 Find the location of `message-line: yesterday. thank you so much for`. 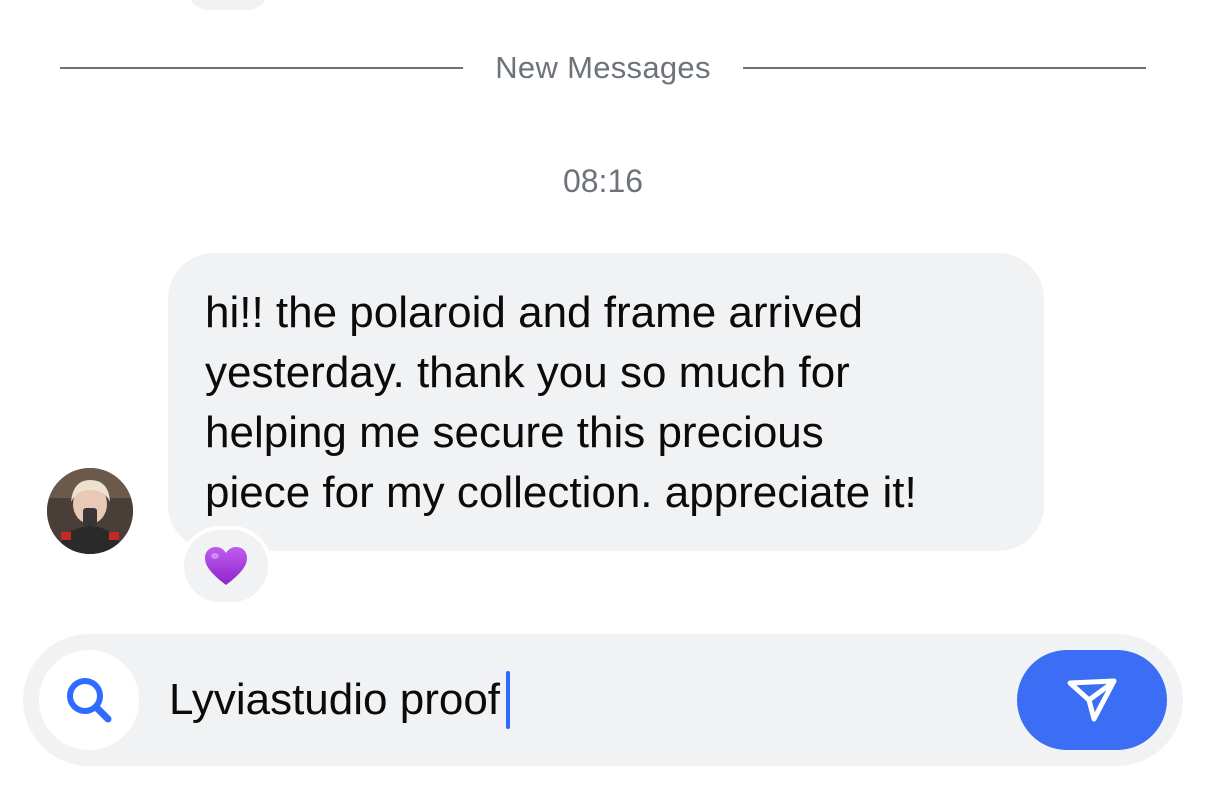

message-line: yesterday. thank you so much for is located at coordinates (527, 372).